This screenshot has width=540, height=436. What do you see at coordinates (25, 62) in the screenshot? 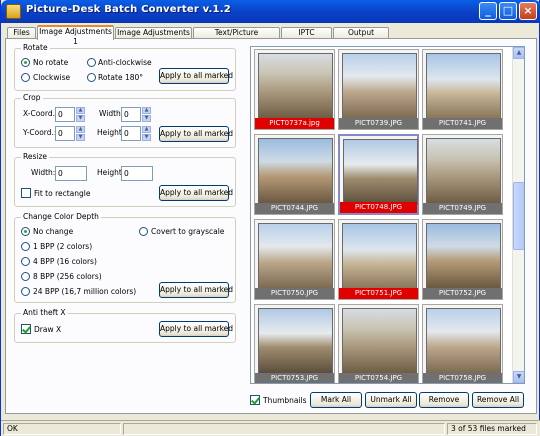
I see `no-rotate-radio` at bounding box center [25, 62].